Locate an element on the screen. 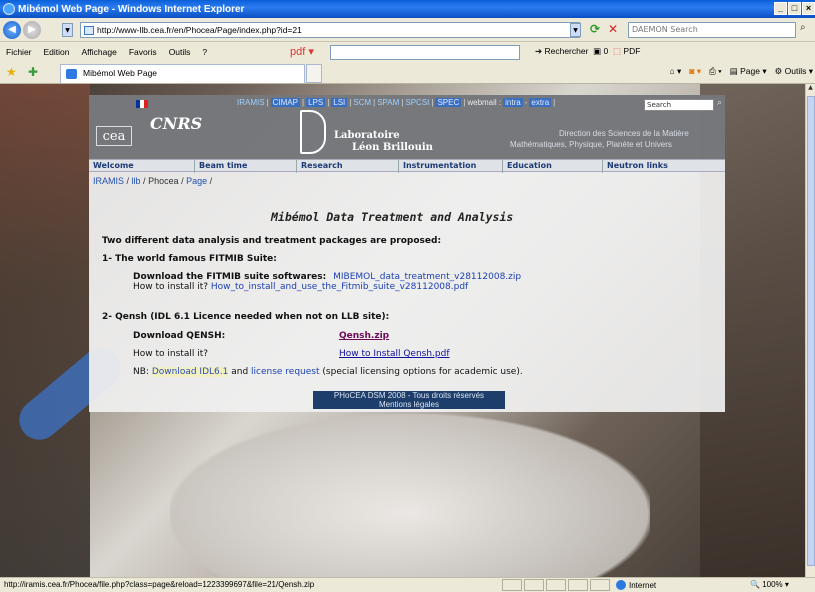 The height and width of the screenshot is (592, 815). french-flag-icon is located at coordinates (142, 104).